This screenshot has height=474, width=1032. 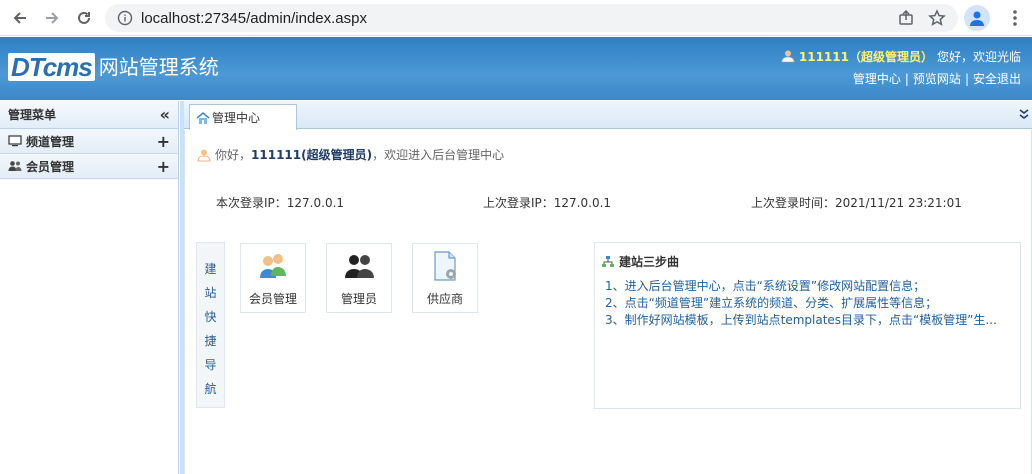 I want to click on collapse-sidebar-icon: «, so click(x=165, y=114).